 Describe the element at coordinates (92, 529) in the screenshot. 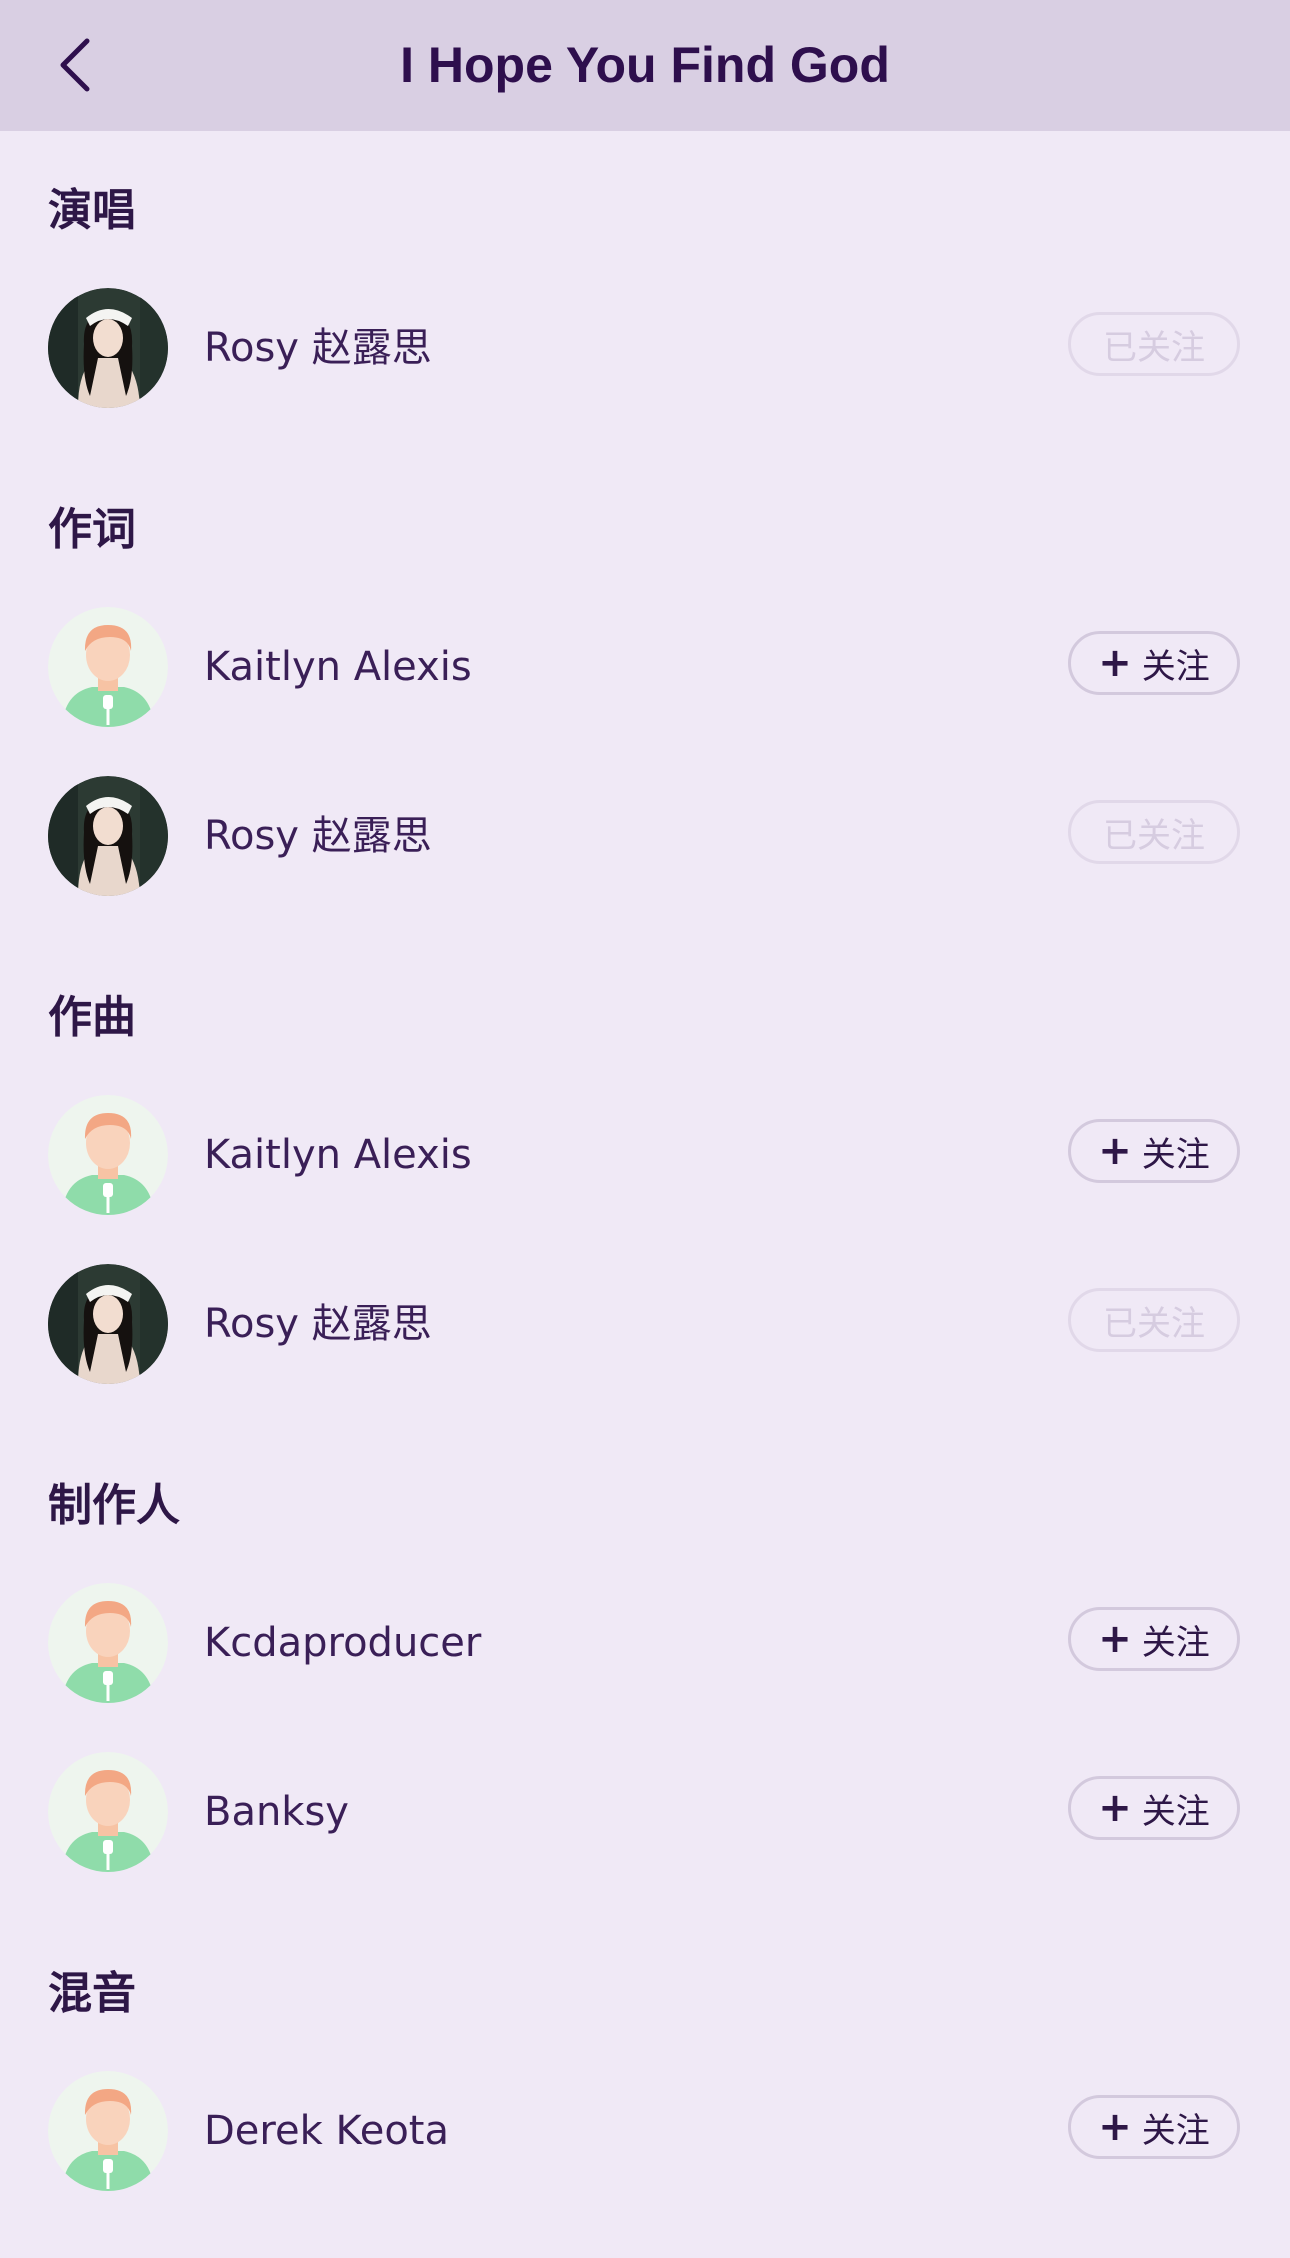

I see `section-title: 作词` at that location.